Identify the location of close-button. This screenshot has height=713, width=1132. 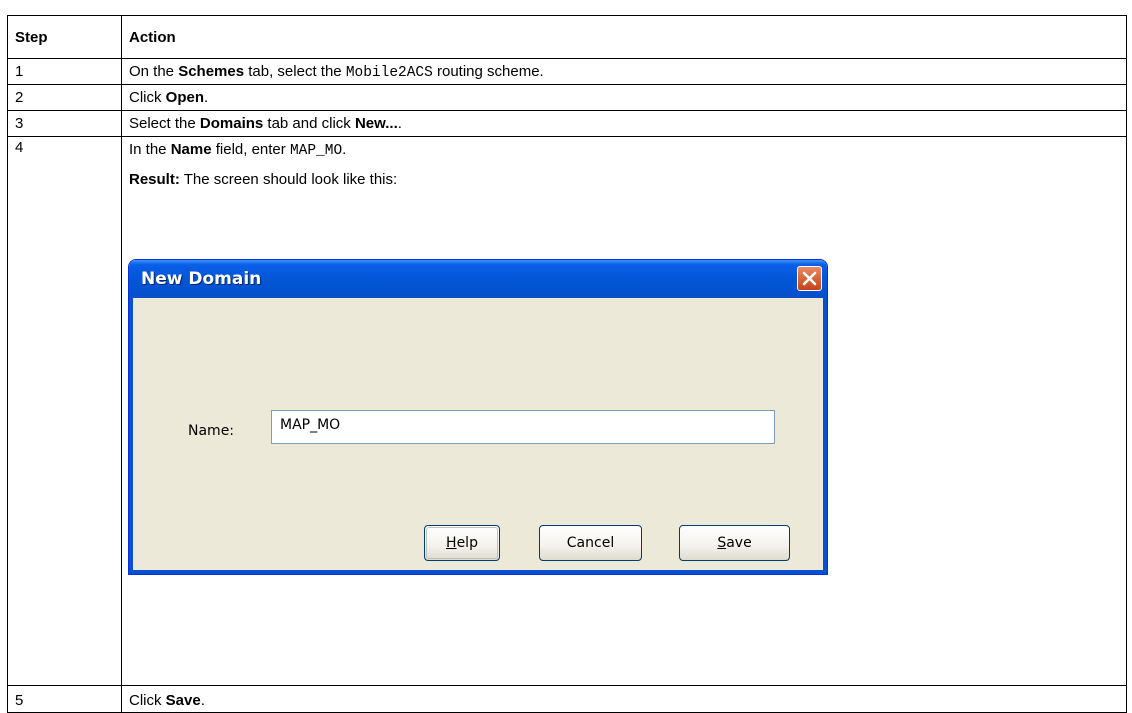
(809, 278).